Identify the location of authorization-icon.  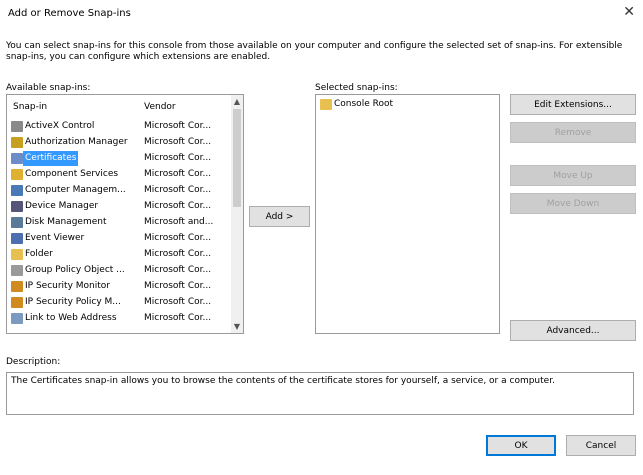
(17, 142).